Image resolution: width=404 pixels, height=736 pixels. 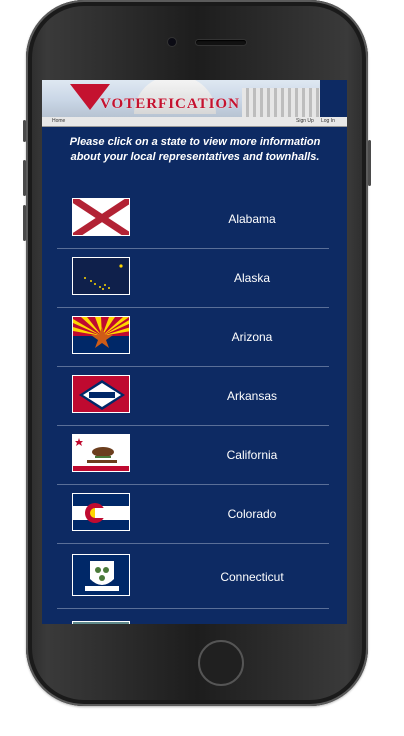 What do you see at coordinates (101, 335) in the screenshot?
I see `arizona-flag-icon` at bounding box center [101, 335].